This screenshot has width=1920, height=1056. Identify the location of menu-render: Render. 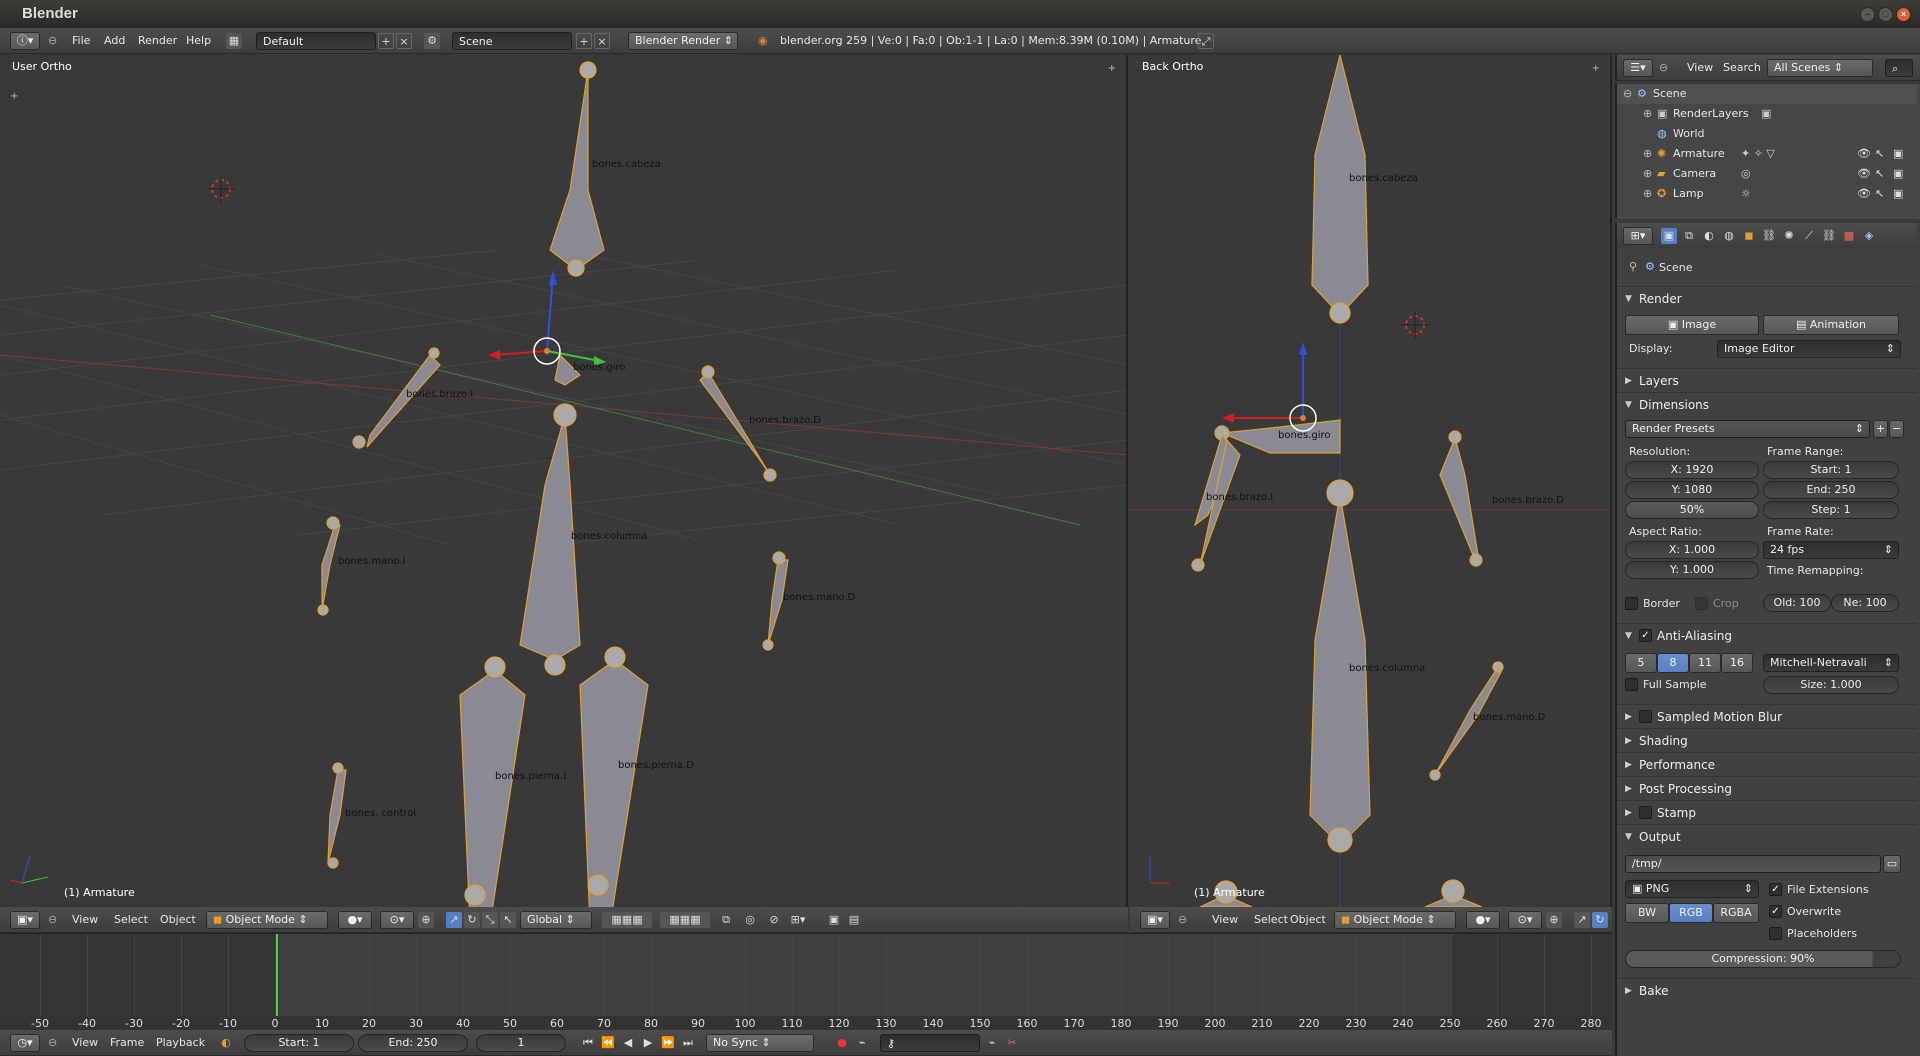
(157, 41).